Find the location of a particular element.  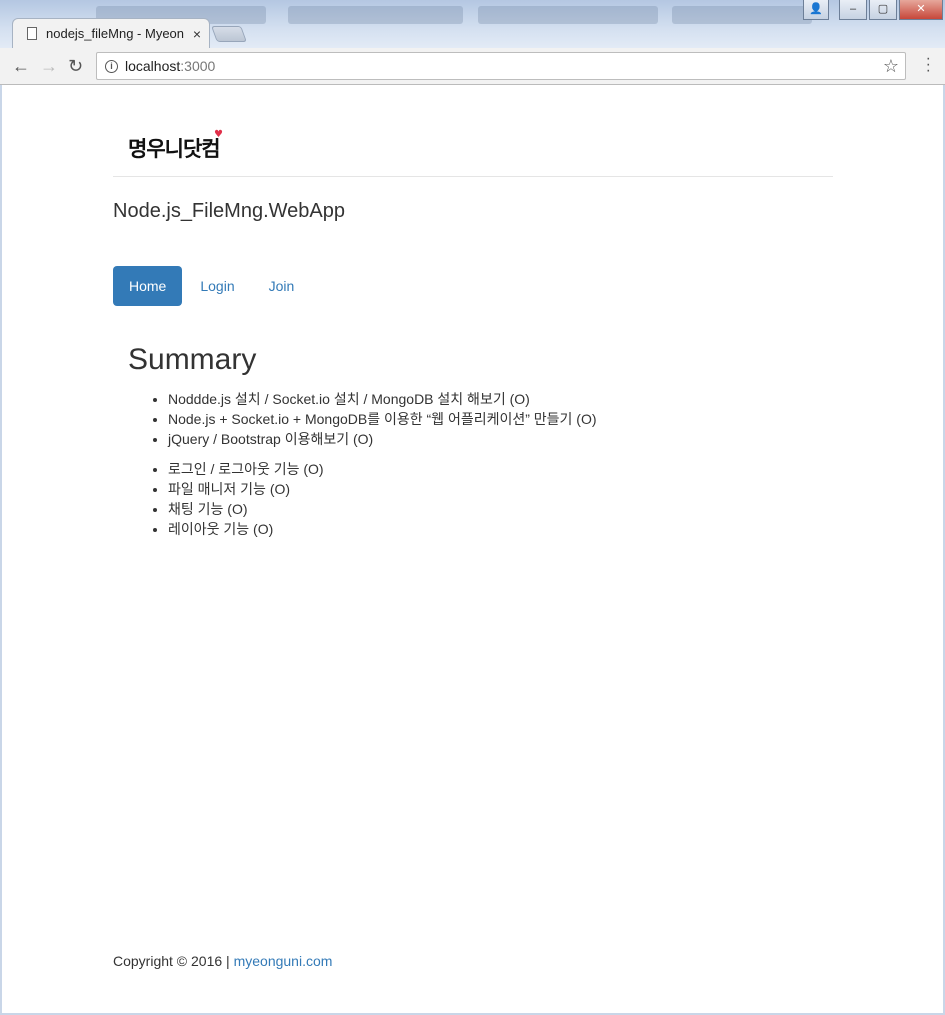

address-host: localhost is located at coordinates (153, 66).